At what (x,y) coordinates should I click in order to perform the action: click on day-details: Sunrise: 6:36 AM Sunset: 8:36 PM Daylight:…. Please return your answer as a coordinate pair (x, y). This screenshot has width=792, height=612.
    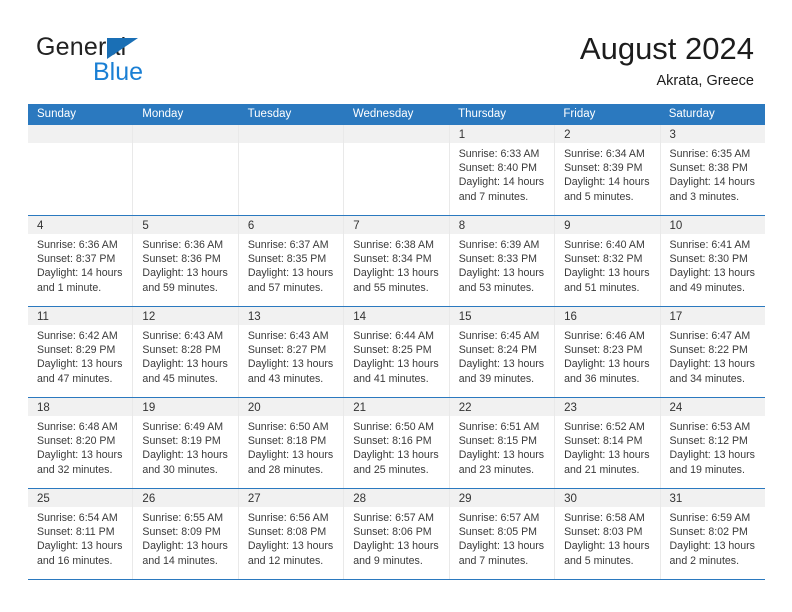
    Looking at the image, I should click on (185, 264).